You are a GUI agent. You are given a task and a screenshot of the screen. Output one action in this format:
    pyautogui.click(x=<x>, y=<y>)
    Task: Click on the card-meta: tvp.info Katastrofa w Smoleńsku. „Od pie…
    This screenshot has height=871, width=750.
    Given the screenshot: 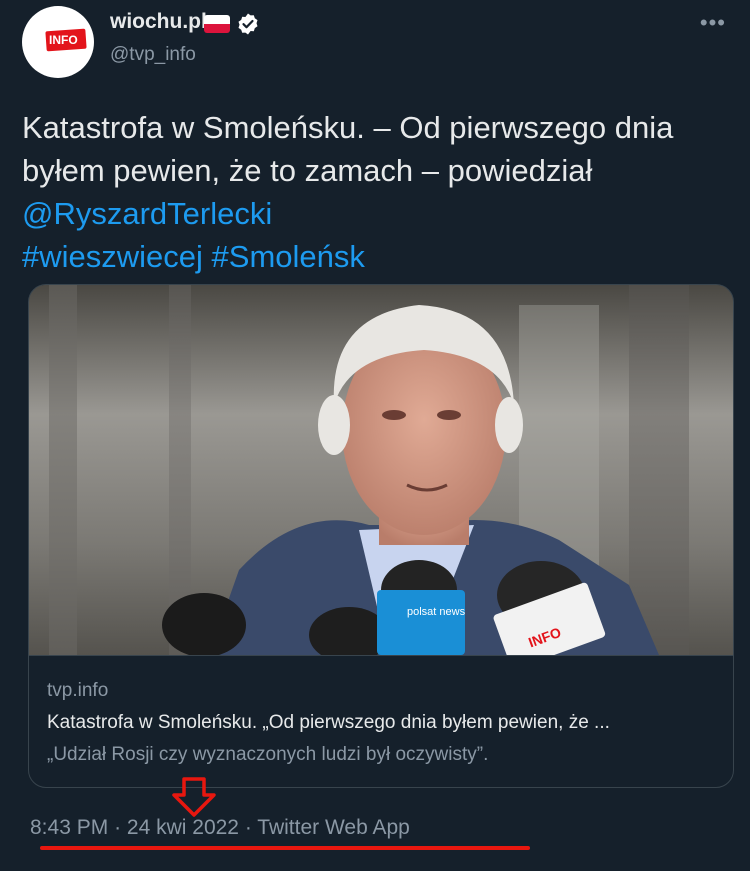 What is the action you would take?
    pyautogui.click(x=381, y=721)
    